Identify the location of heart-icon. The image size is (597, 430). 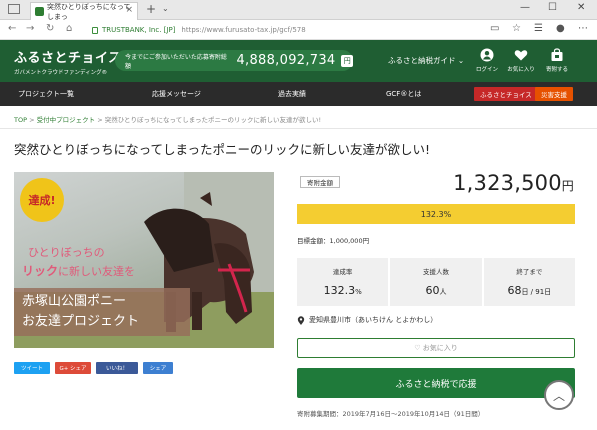
(521, 55).